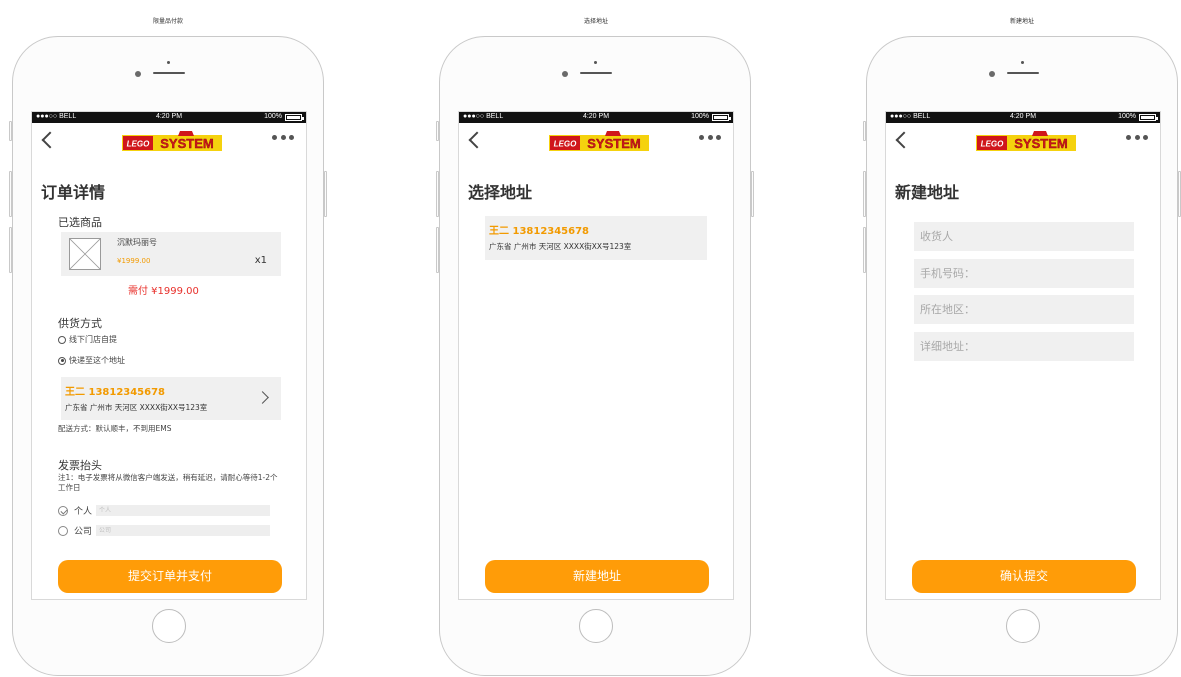 This screenshot has width=1181, height=677. I want to click on radio-button, so click(62, 339).